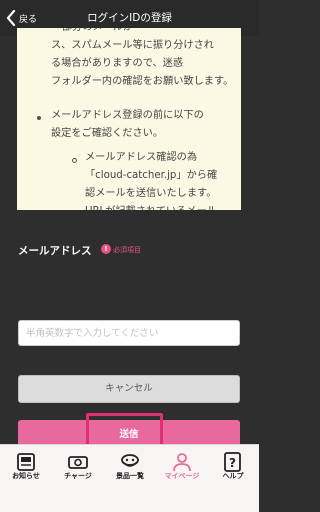  I want to click on notice-line: メールアドレス確認の為, so click(141, 157).